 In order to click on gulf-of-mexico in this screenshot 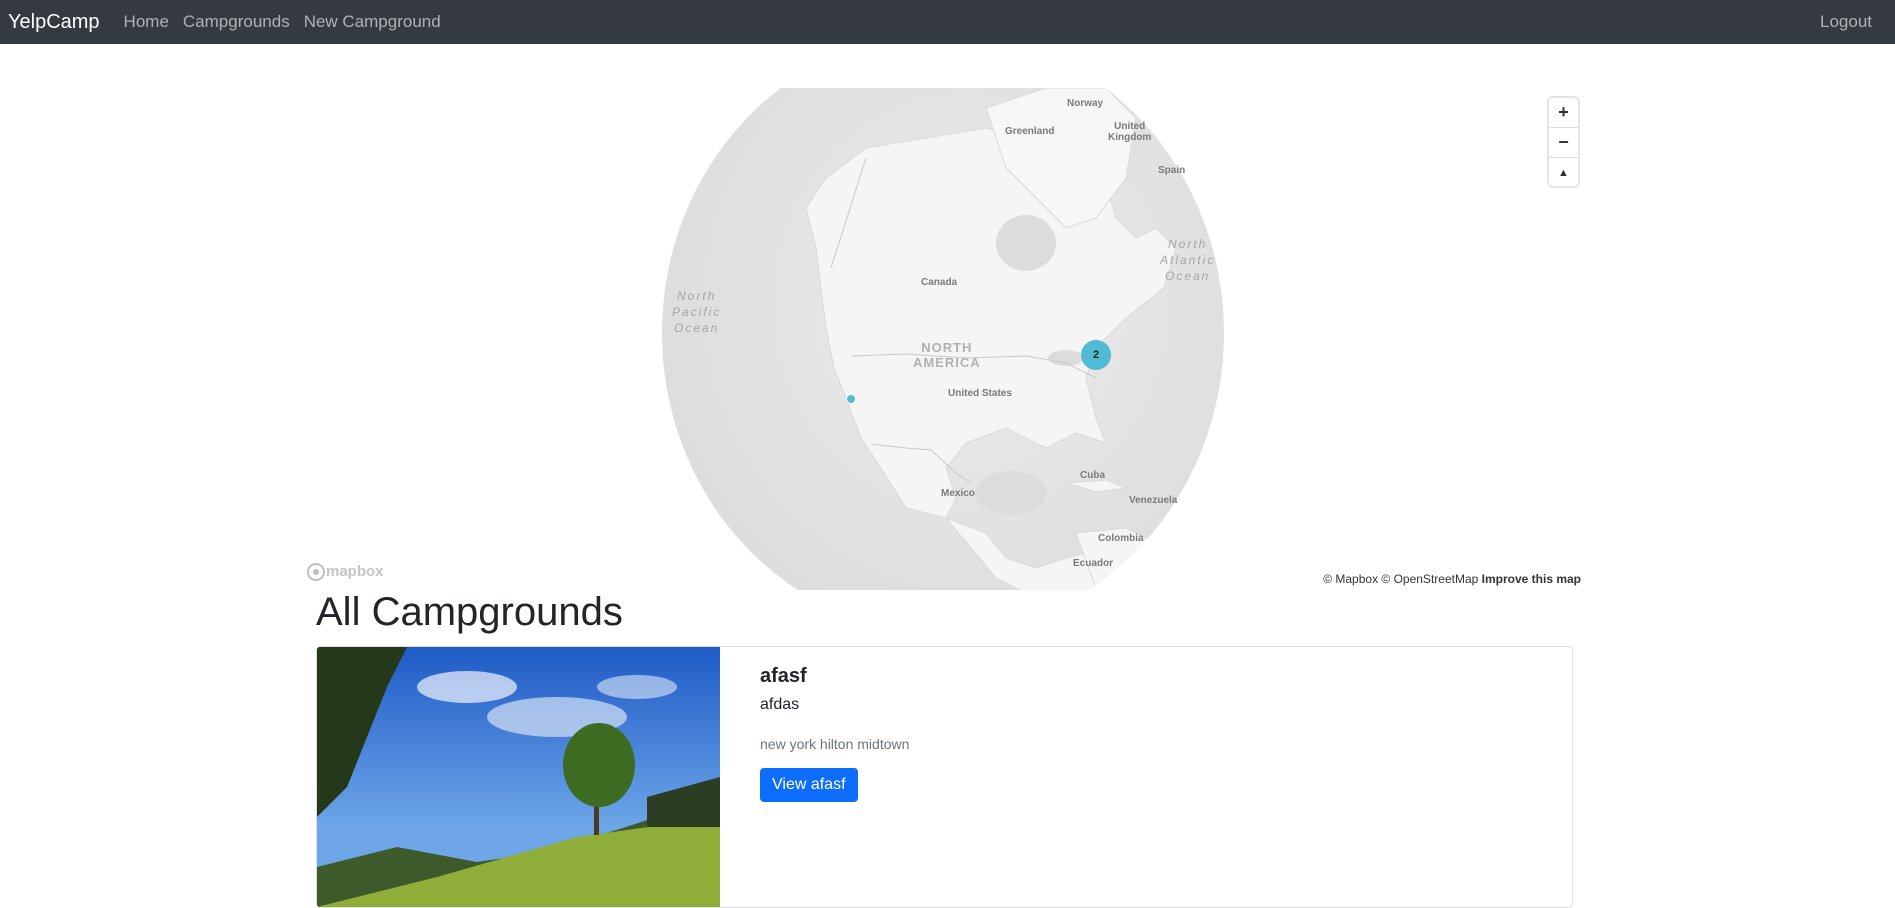, I will do `click(1011, 493)`.